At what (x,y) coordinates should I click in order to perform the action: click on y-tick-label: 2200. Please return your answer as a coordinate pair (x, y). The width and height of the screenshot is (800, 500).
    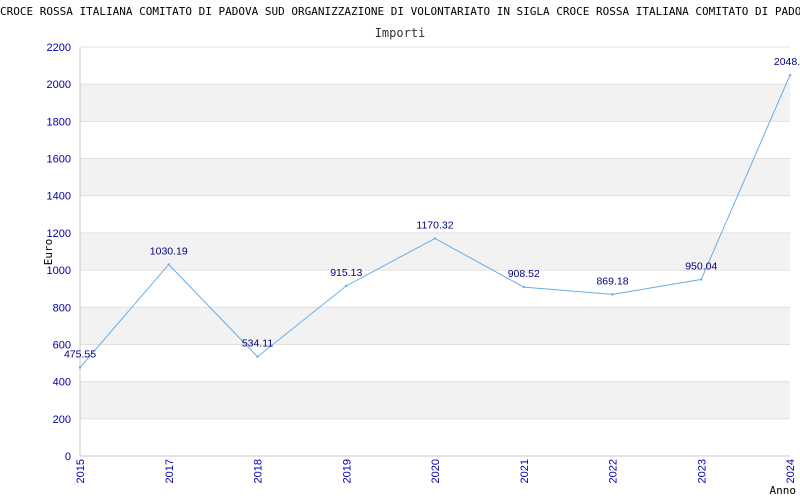
    Looking at the image, I should click on (59, 48).